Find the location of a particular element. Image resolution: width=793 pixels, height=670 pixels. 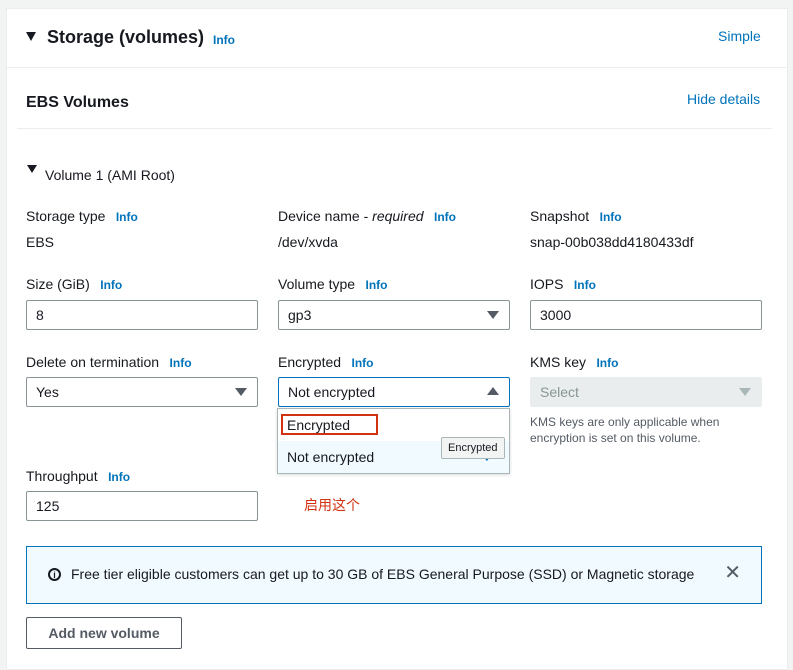

kms-key-help-line-1: KMS keys are only applicable when is located at coordinates (625, 422).